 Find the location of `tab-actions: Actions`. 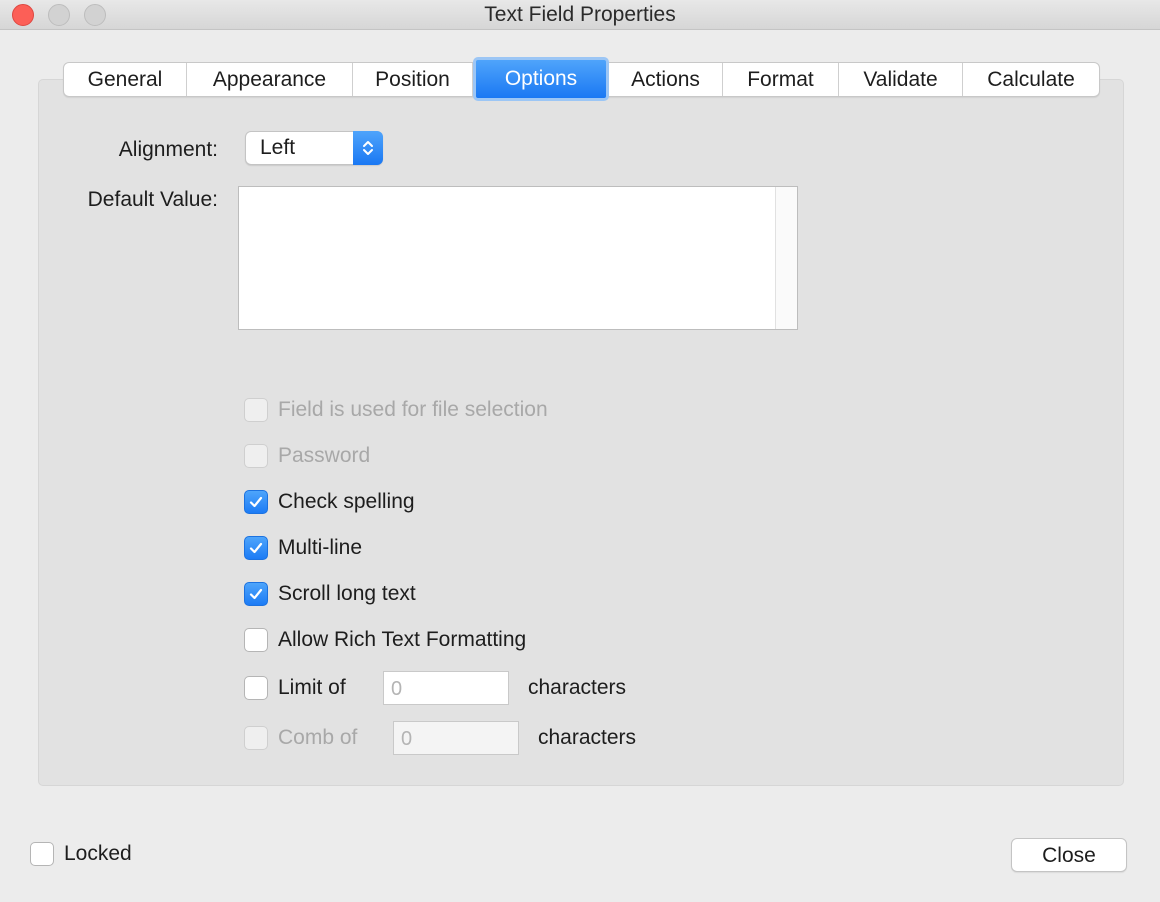

tab-actions: Actions is located at coordinates (666, 79).